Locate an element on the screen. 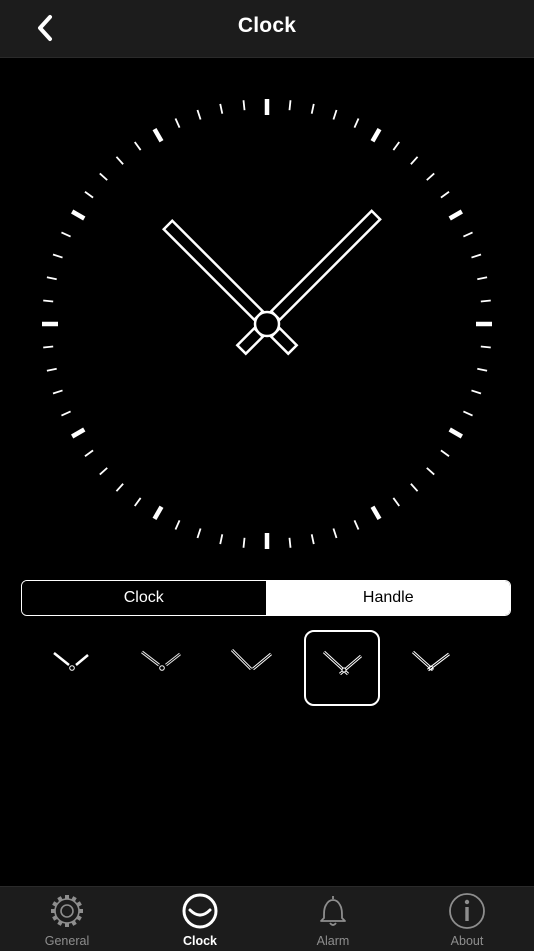 This screenshot has height=951, width=534. gear-icon is located at coordinates (67, 911).